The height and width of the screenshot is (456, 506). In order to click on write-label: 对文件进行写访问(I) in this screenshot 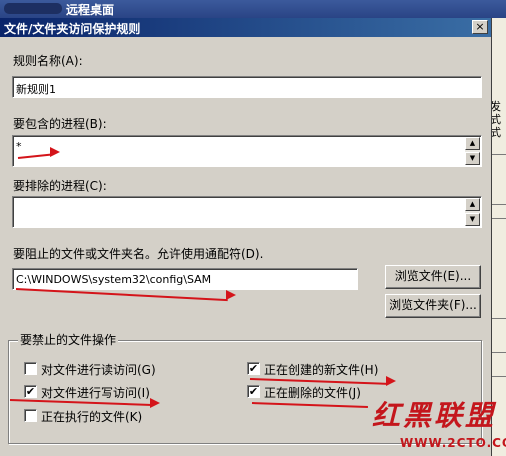, I will do `click(95, 393)`.